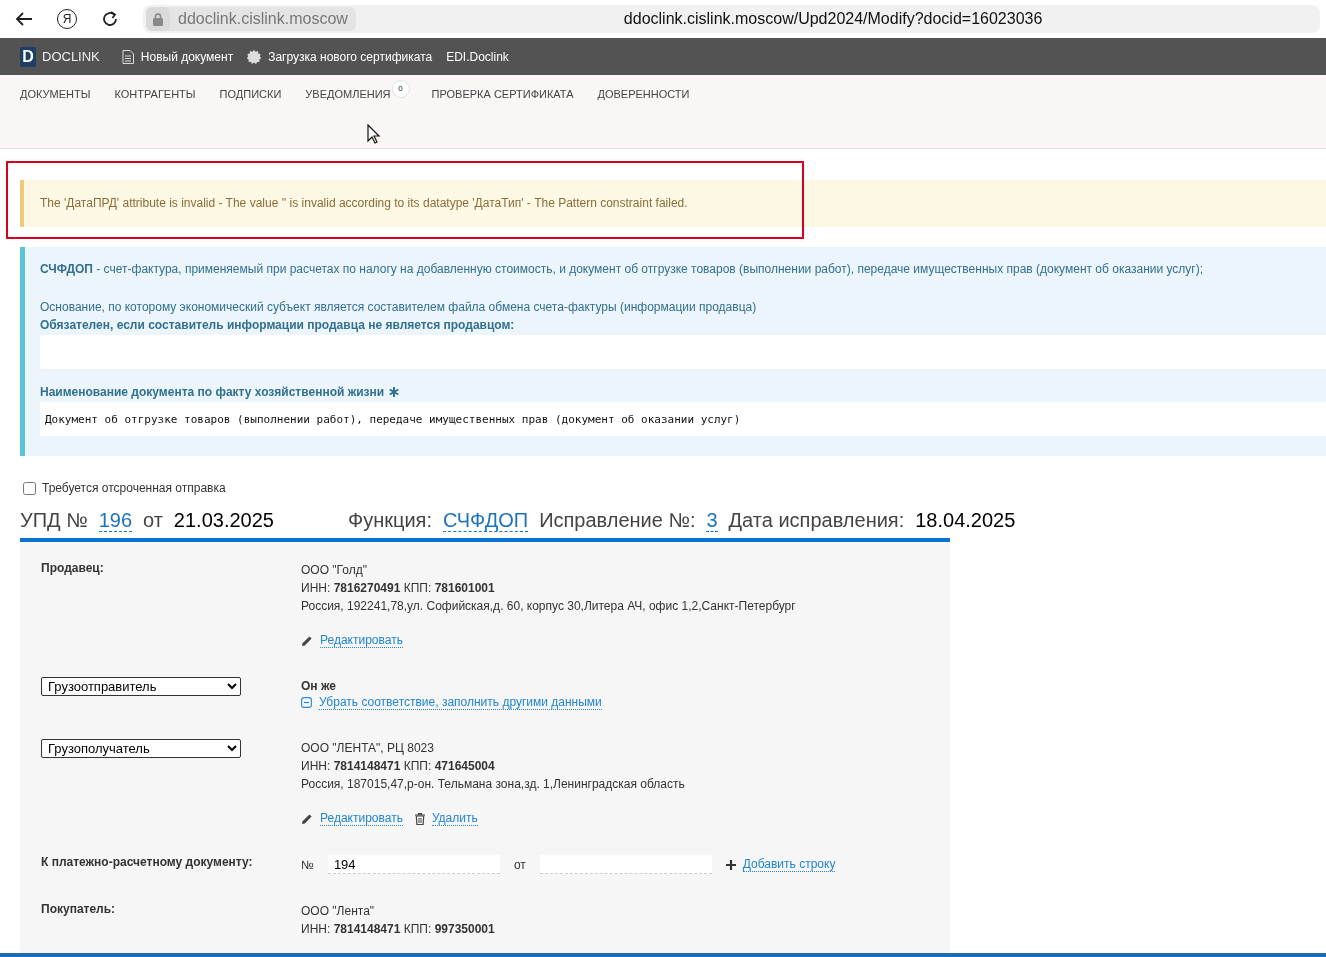  I want to click on party-text: Он же, so click(319, 686).